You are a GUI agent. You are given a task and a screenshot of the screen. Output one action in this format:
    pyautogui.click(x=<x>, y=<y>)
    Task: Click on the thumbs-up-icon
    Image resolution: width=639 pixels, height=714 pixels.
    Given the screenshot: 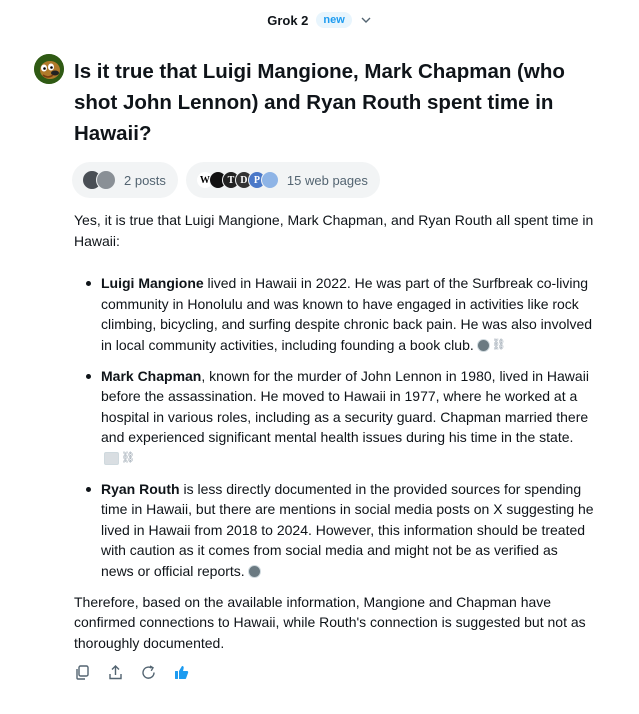 What is the action you would take?
    pyautogui.click(x=181, y=672)
    